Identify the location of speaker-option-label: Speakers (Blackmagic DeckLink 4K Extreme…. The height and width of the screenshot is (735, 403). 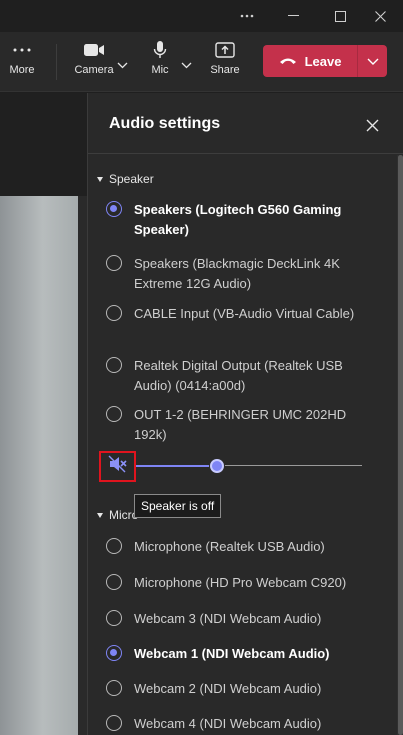
(237, 273).